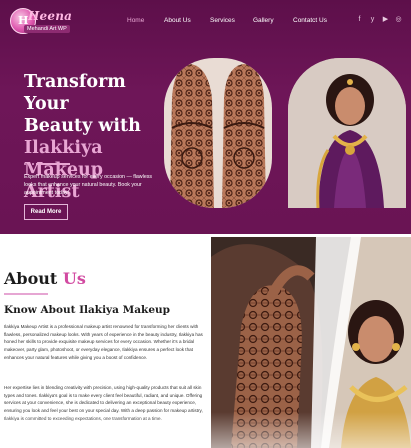  Describe the element at coordinates (135, 20) in the screenshot. I see `nav-home: Home` at that location.